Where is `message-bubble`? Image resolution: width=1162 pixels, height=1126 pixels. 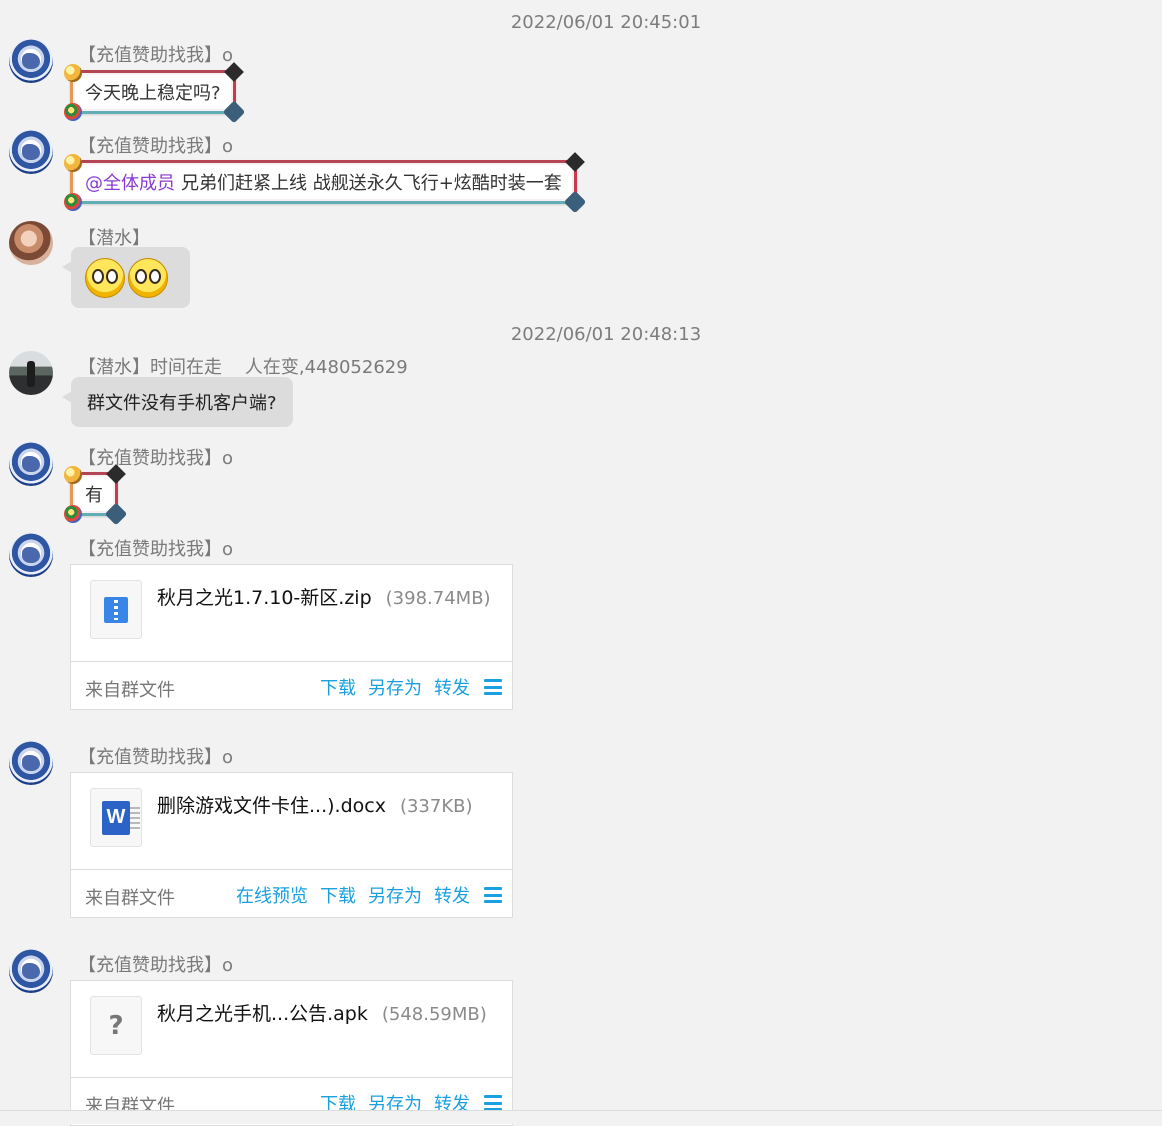
message-bubble is located at coordinates (126, 277).